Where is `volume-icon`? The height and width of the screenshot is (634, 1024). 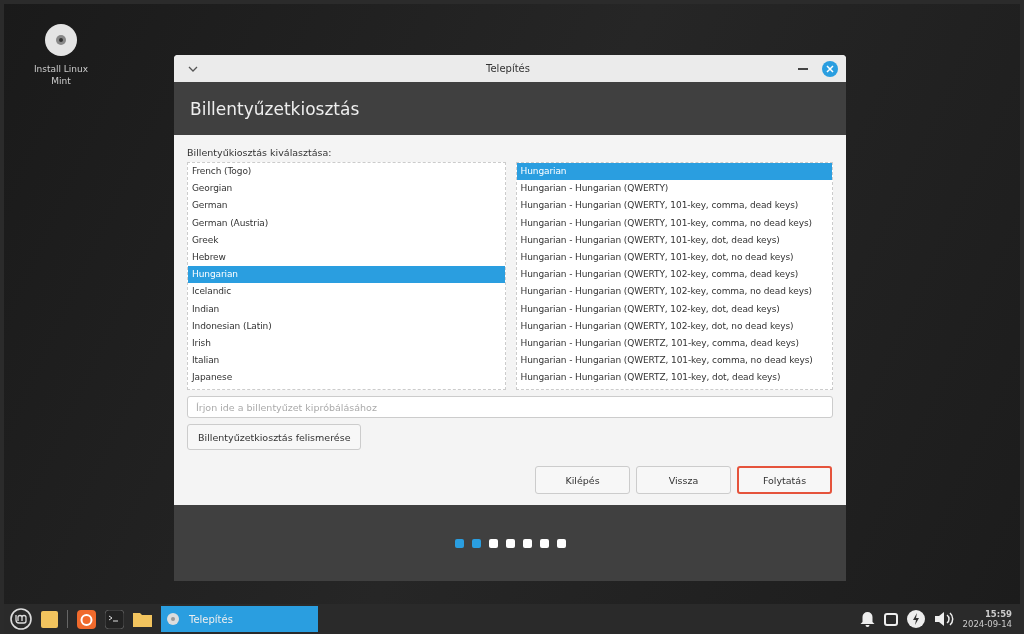
volume-icon is located at coordinates (943, 619).